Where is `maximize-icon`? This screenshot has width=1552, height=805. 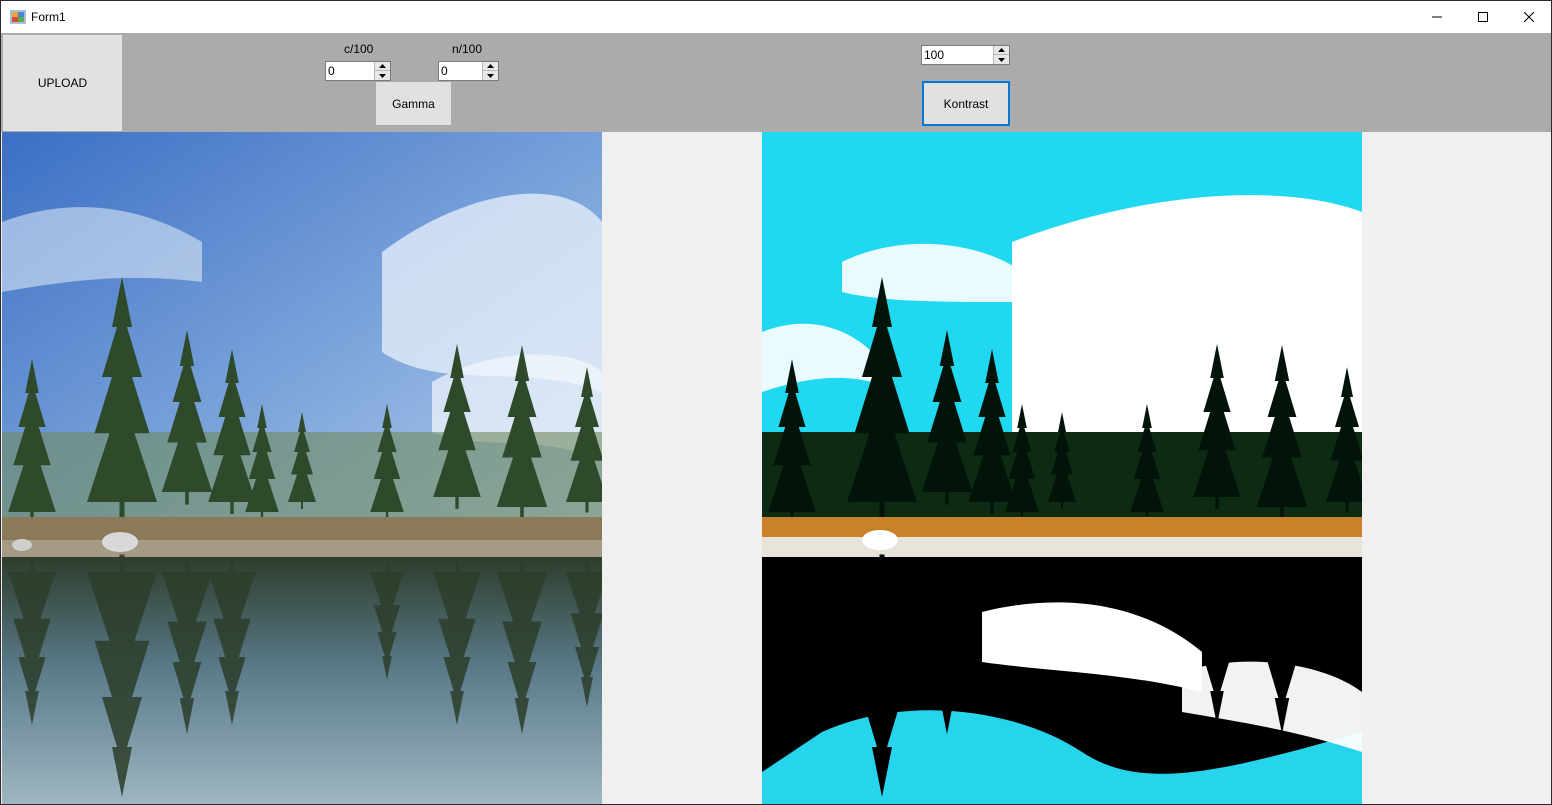 maximize-icon is located at coordinates (1483, 17).